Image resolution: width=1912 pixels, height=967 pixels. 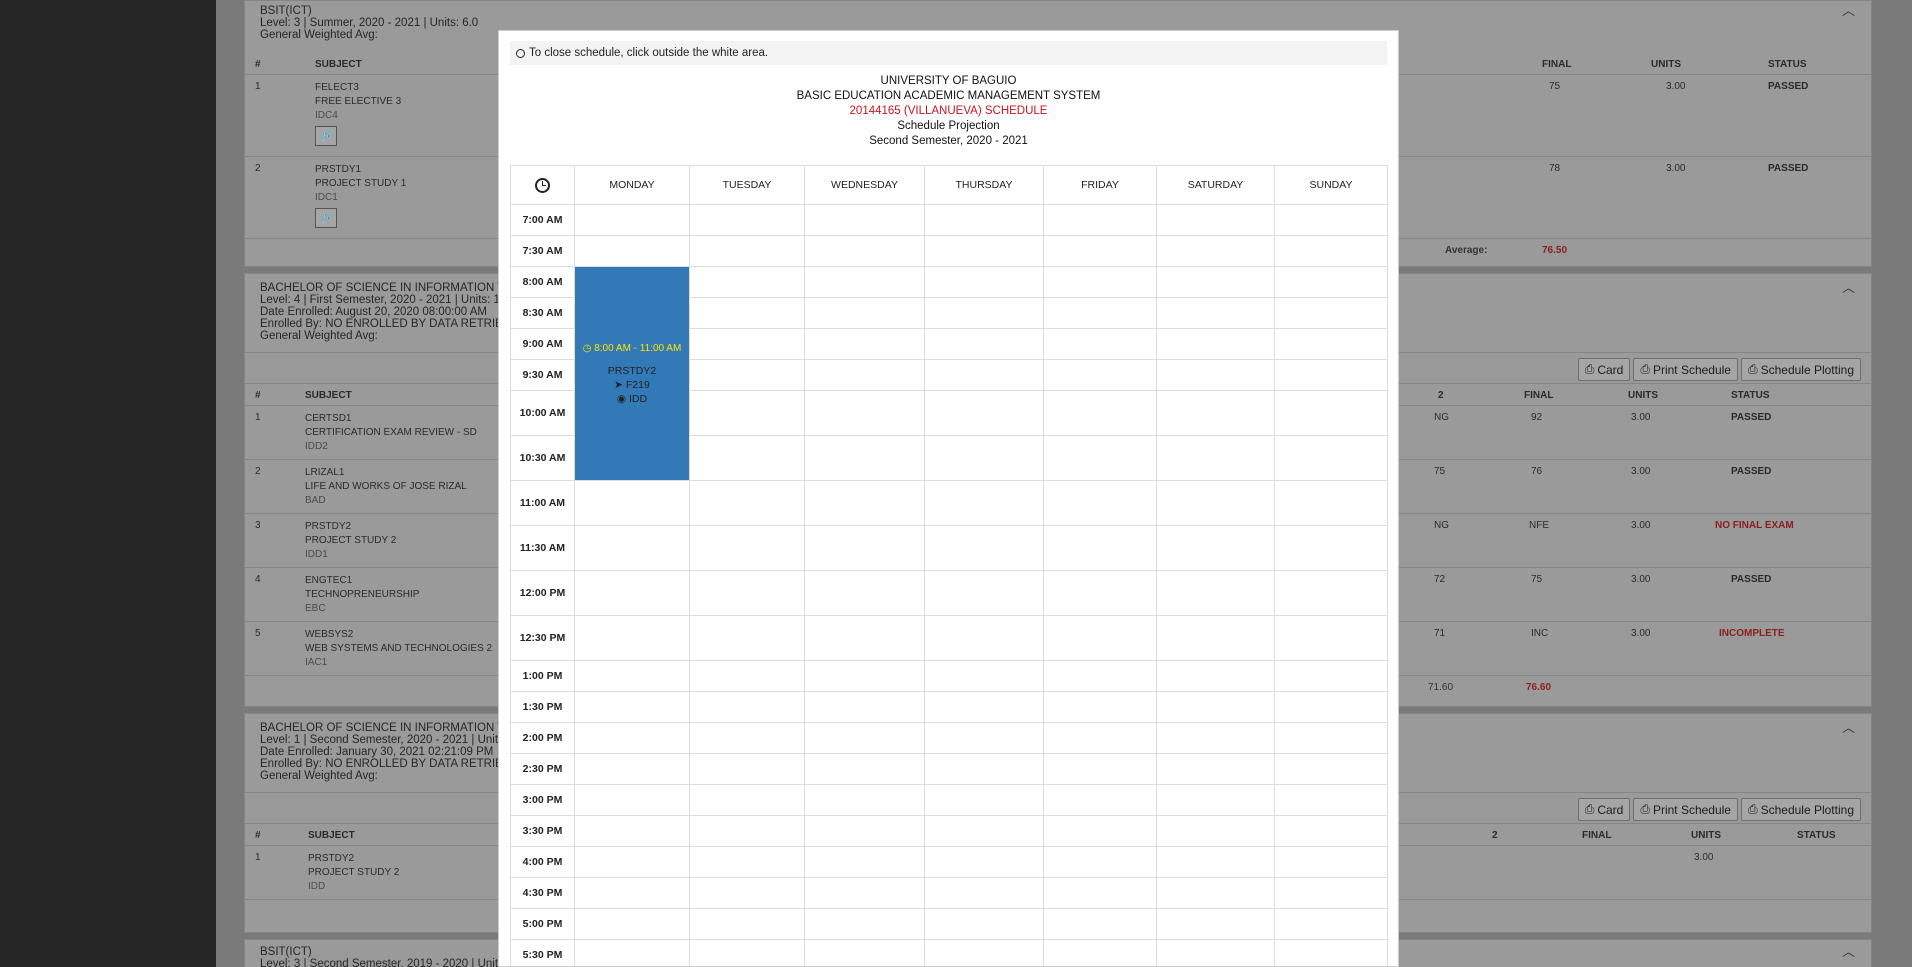 I want to click on time-label: 9:00 AM, so click(x=542, y=344).